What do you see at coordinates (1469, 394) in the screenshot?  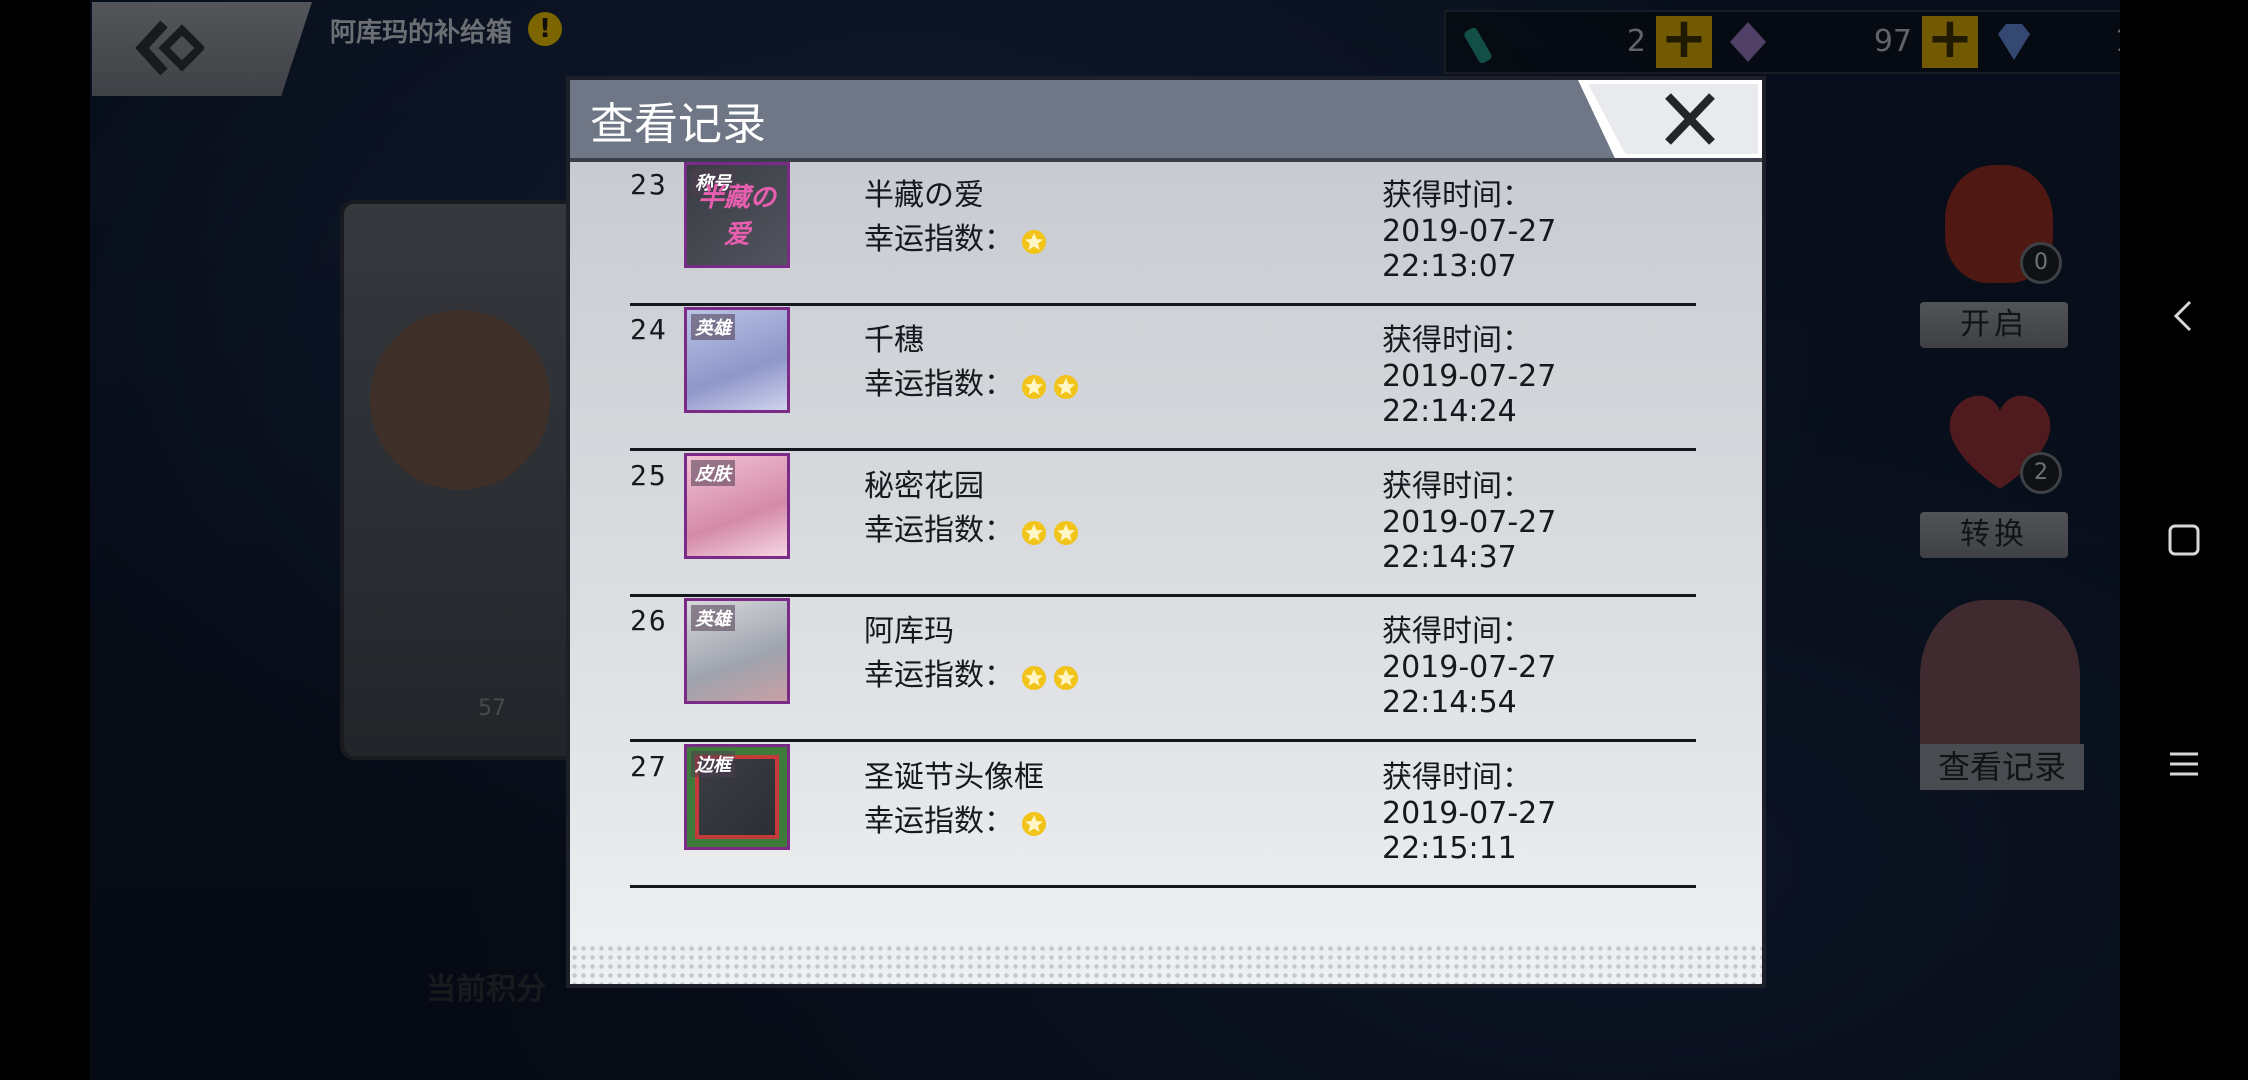 I see `obtain-time: 2019-07-27 22:14:24` at bounding box center [1469, 394].